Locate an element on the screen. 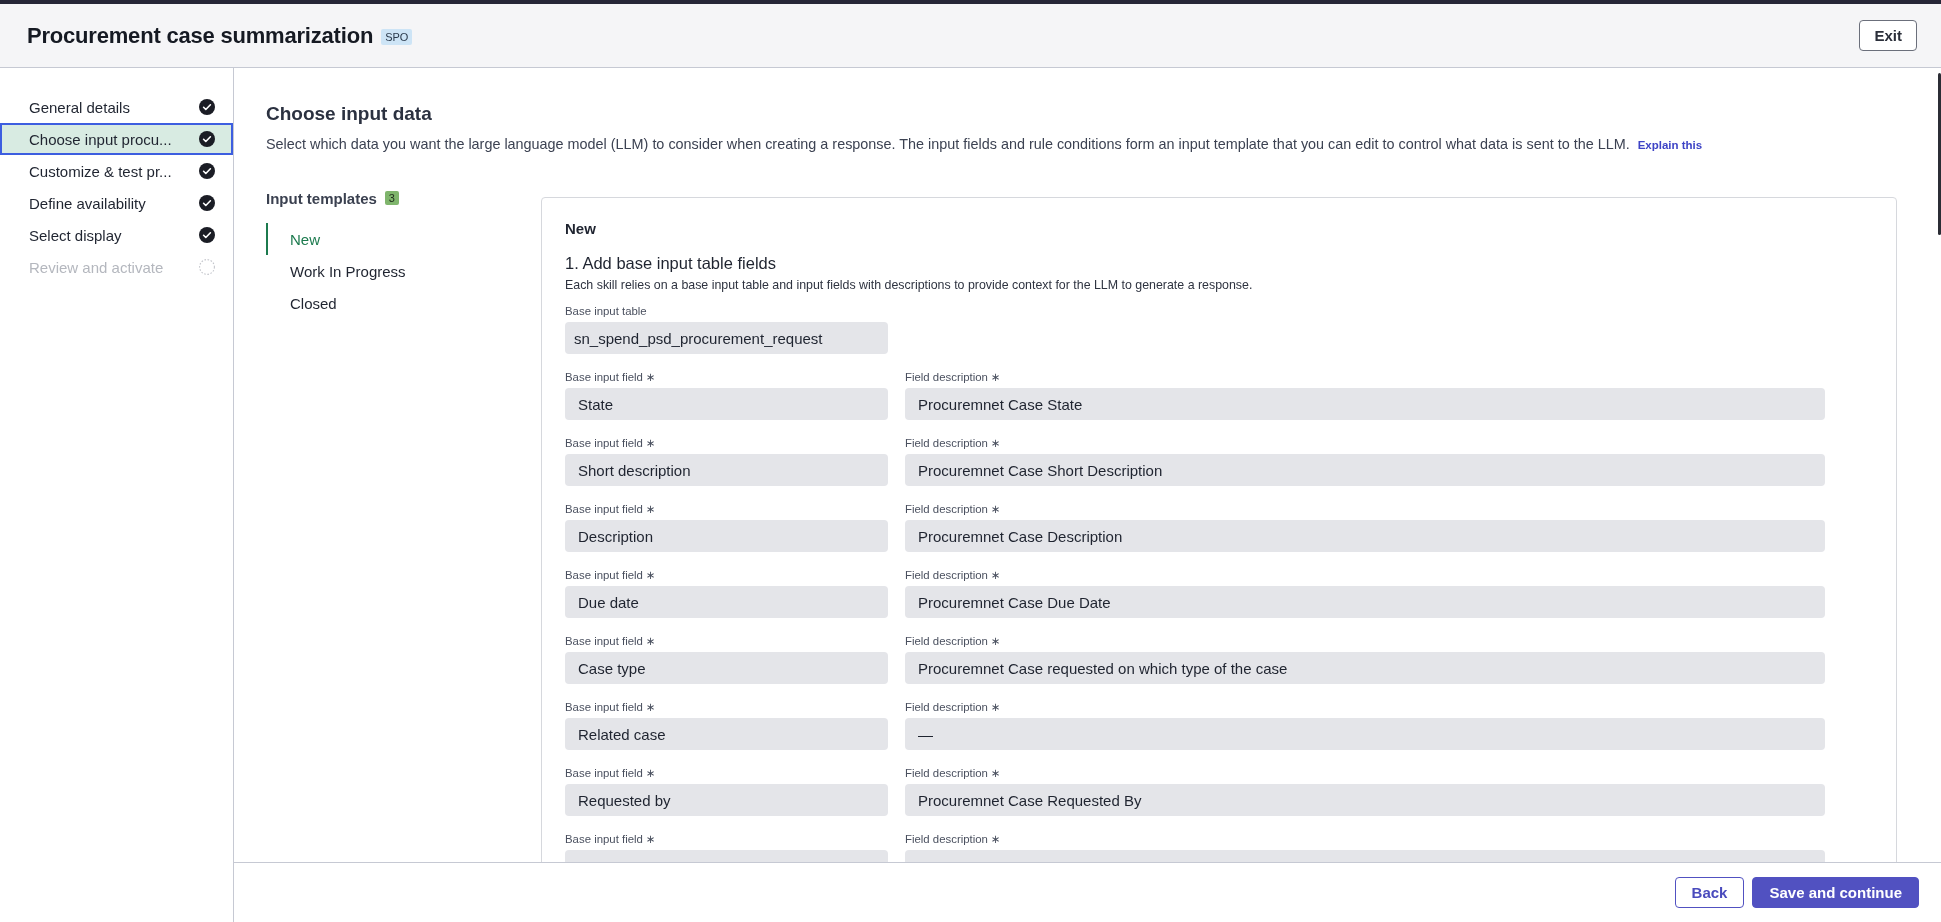 Image resolution: width=1941 pixels, height=922 pixels. input-field: — is located at coordinates (1365, 734).